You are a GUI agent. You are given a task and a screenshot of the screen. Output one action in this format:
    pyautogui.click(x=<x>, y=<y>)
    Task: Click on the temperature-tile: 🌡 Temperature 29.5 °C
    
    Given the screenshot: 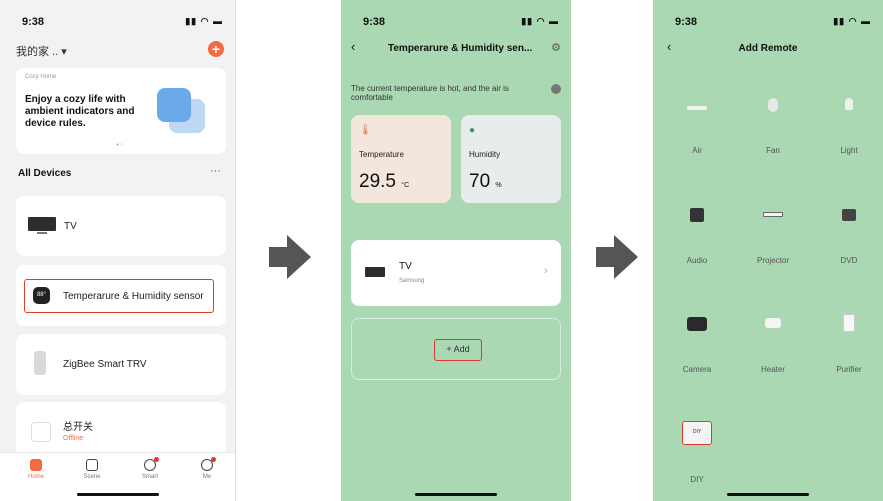 What is the action you would take?
    pyautogui.click(x=401, y=159)
    